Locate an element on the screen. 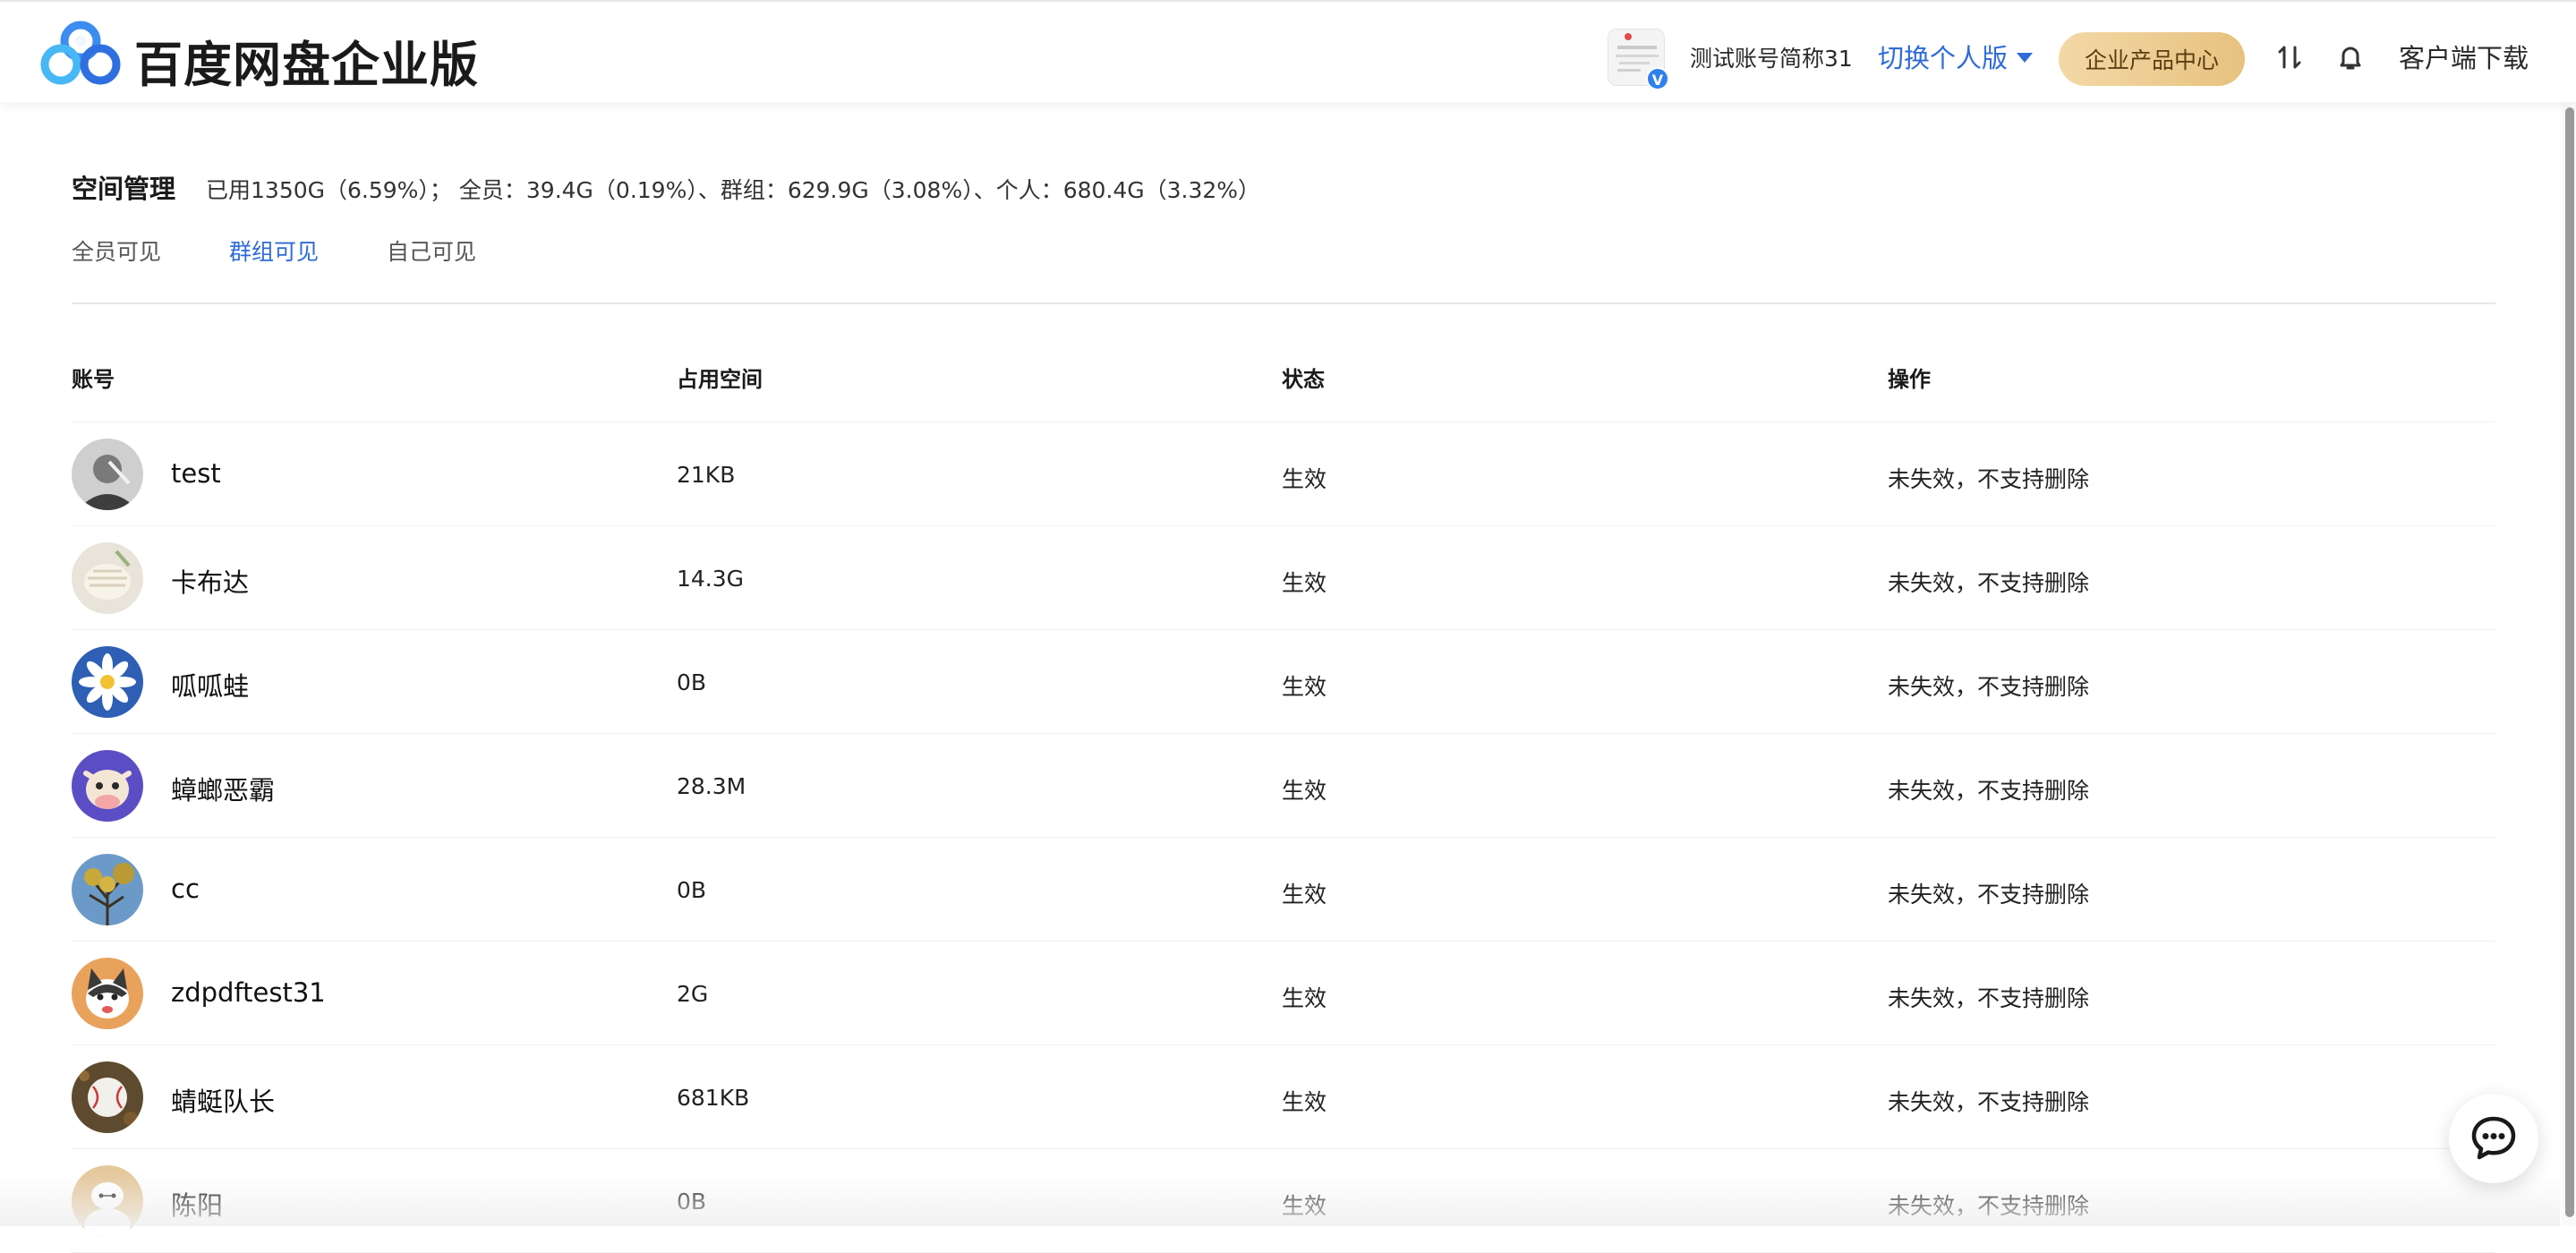  switch-personal-link: 切换个人版 is located at coordinates (1956, 56).